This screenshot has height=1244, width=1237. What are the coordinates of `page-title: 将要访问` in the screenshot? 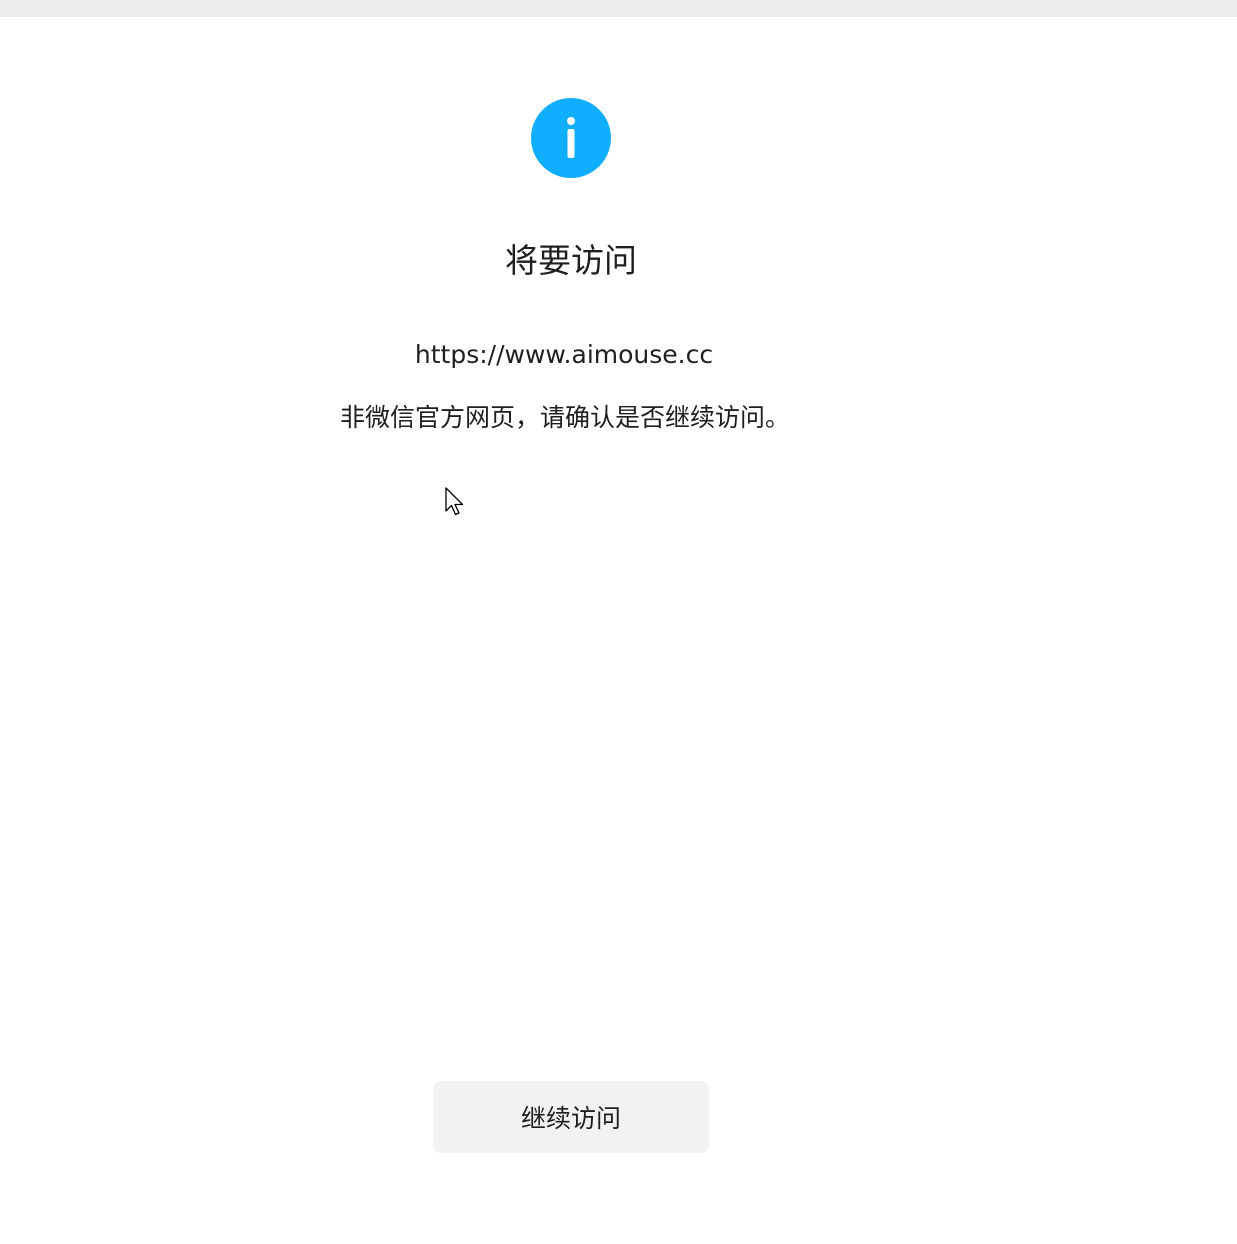 It's located at (571, 260).